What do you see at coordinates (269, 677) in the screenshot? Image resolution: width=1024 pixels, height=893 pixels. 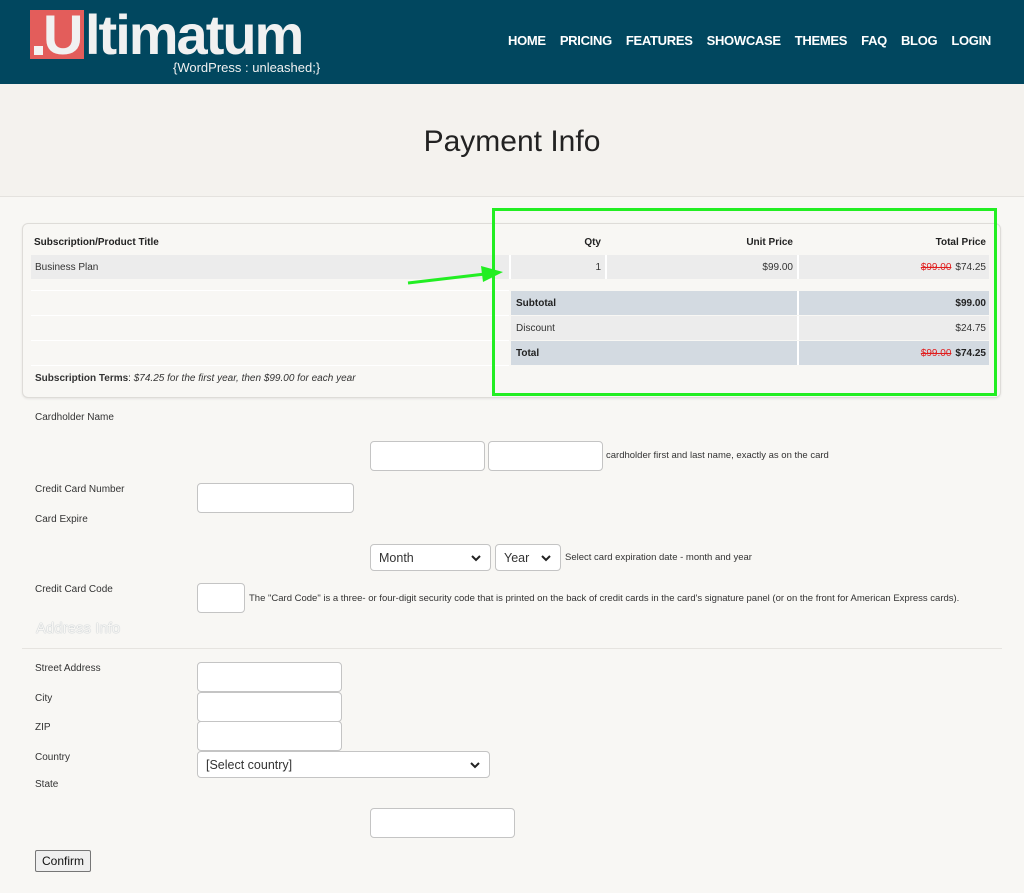 I see `street-address-input` at bounding box center [269, 677].